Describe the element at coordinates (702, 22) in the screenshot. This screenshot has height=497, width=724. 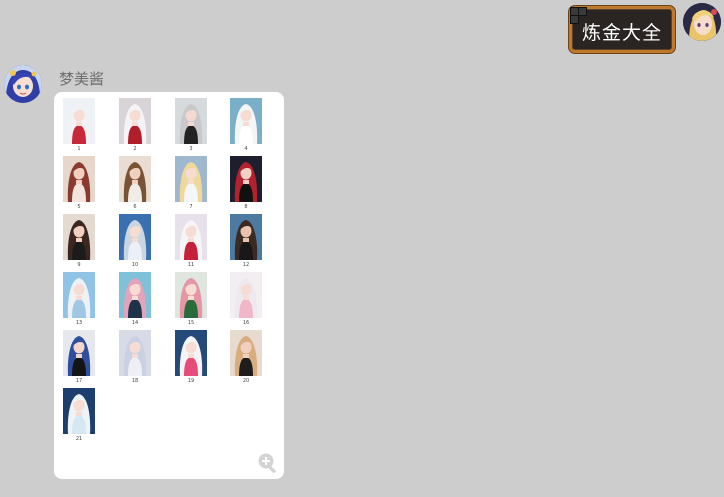
I see `user-avatar` at that location.